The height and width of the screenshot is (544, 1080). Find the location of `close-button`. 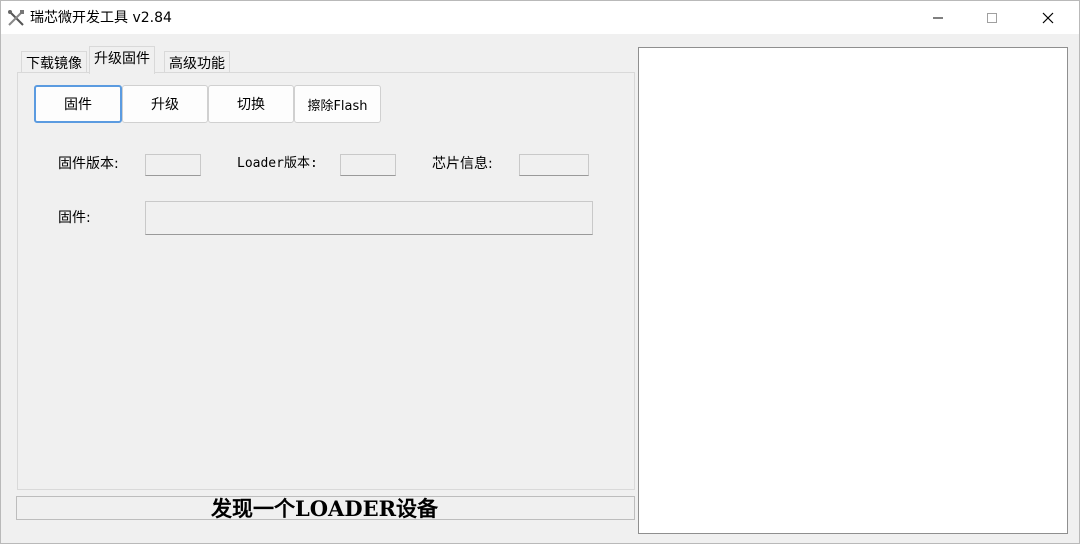

close-button is located at coordinates (1048, 17).